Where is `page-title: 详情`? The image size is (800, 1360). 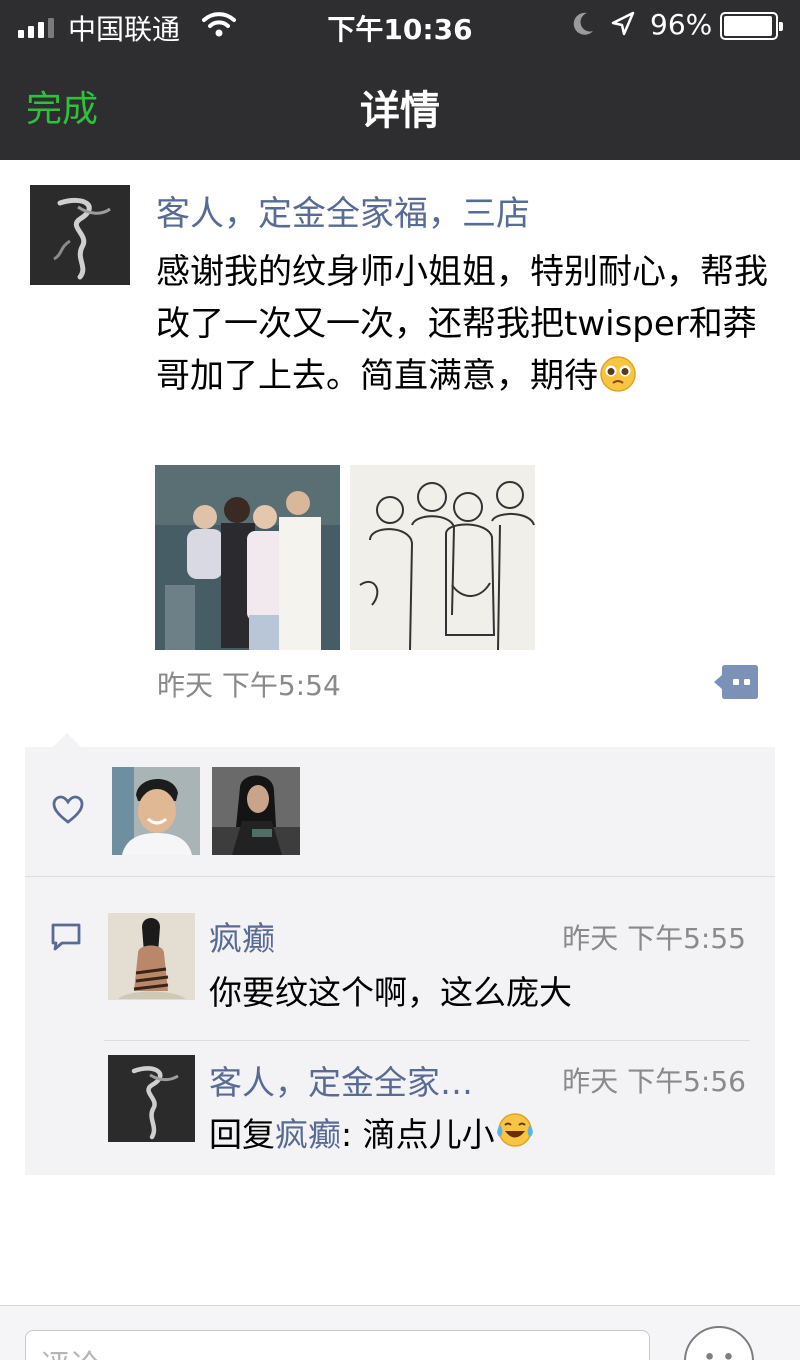 page-title: 详情 is located at coordinates (400, 111).